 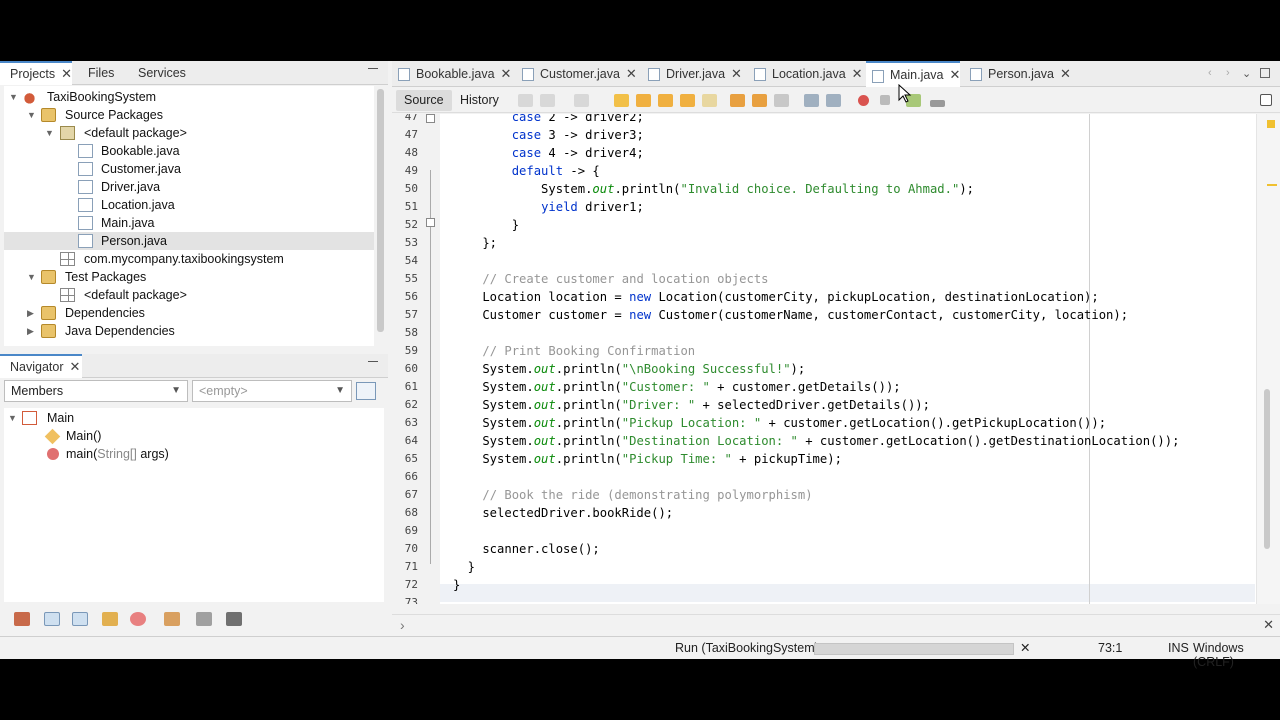 What do you see at coordinates (405, 351) in the screenshot?
I see `line-number: 59` at bounding box center [405, 351].